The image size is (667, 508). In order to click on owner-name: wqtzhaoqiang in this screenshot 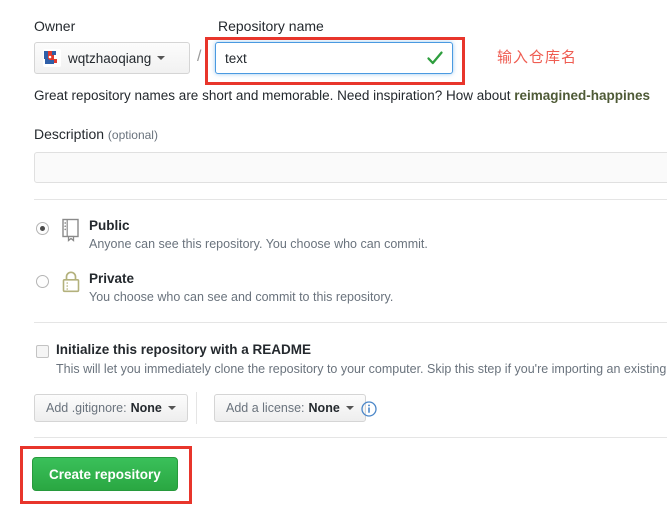, I will do `click(110, 58)`.